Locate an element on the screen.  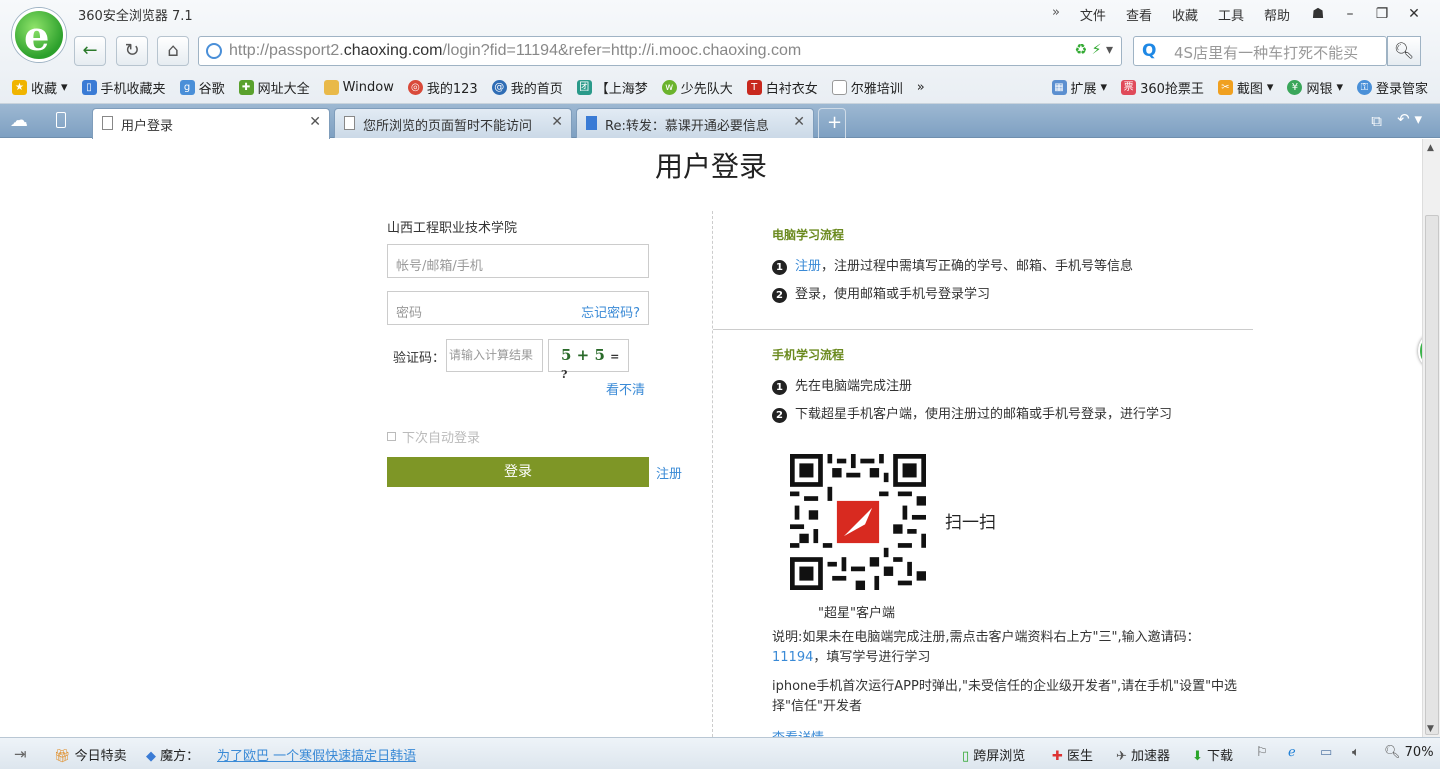
window-title: 360安全浏览器 7.1 is located at coordinates (135, 16).